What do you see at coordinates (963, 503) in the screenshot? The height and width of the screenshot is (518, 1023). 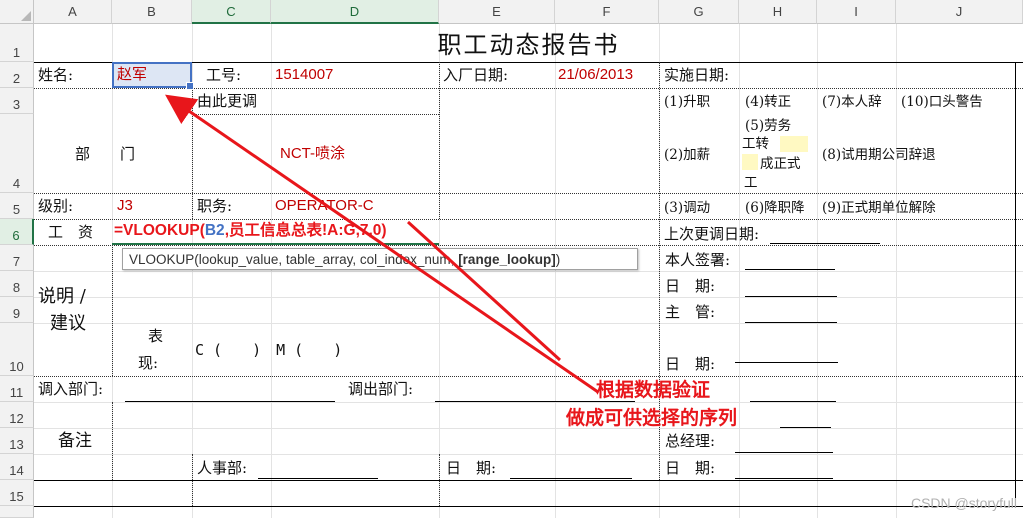 I see `watermark: CSDN @storyfull` at bounding box center [963, 503].